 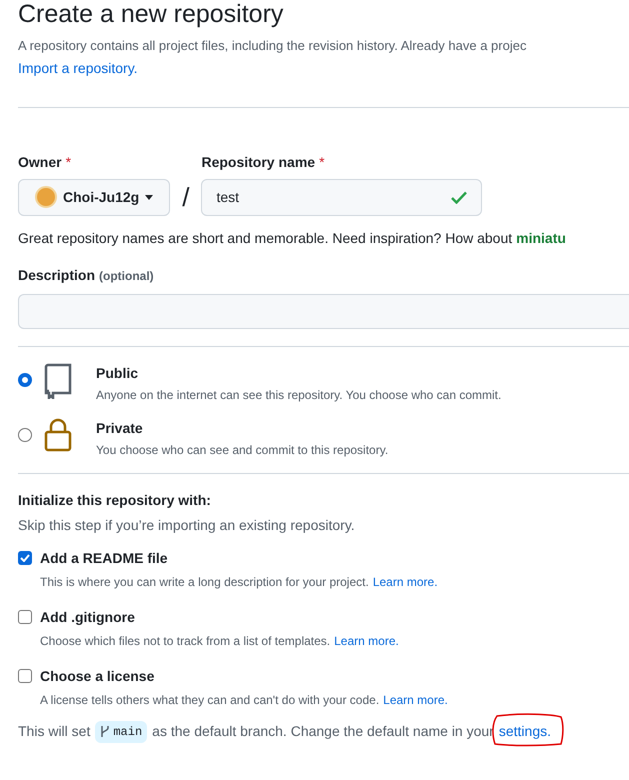 What do you see at coordinates (120, 428) in the screenshot?
I see `visibility-title: Private` at bounding box center [120, 428].